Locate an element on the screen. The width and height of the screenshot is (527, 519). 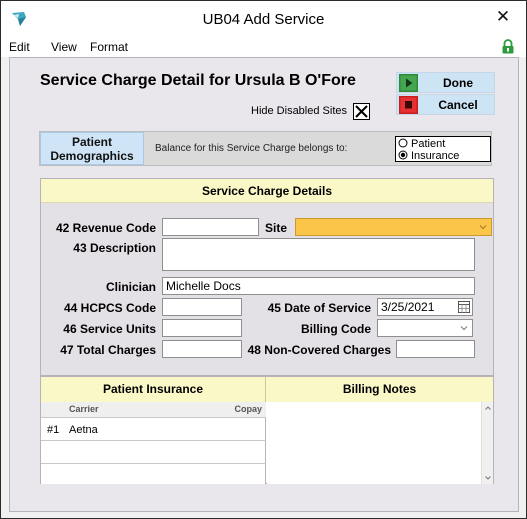
radio-insurance-label: Insurance is located at coordinates (435, 156).